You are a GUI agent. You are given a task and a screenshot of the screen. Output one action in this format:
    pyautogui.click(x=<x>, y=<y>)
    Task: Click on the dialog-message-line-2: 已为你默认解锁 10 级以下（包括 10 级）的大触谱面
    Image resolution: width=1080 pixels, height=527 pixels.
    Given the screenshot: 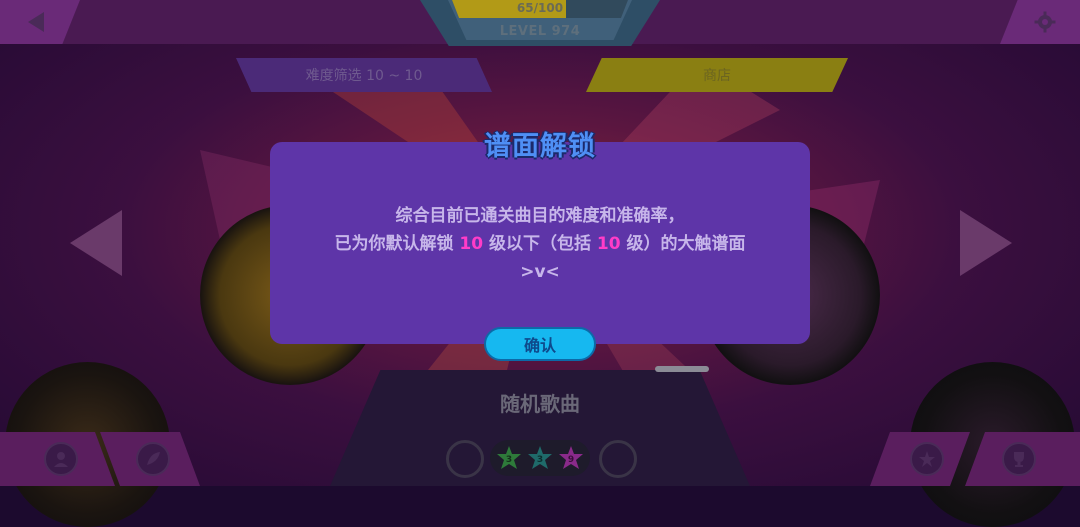 What is the action you would take?
    pyautogui.click(x=540, y=244)
    